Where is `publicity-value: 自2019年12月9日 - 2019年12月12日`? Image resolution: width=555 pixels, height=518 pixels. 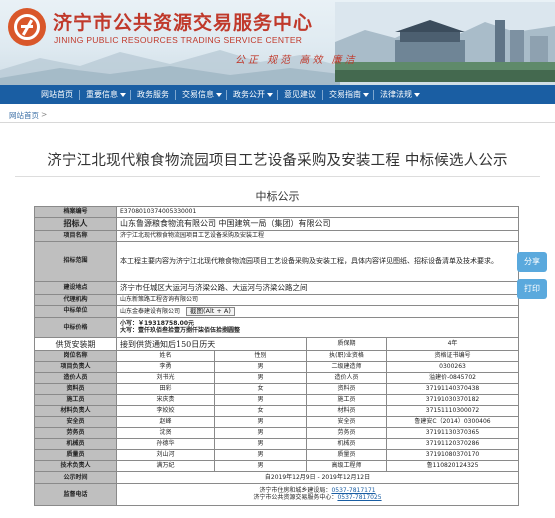 publicity-value: 自2019年12月9日 - 2019年12月12日 is located at coordinates (317, 478).